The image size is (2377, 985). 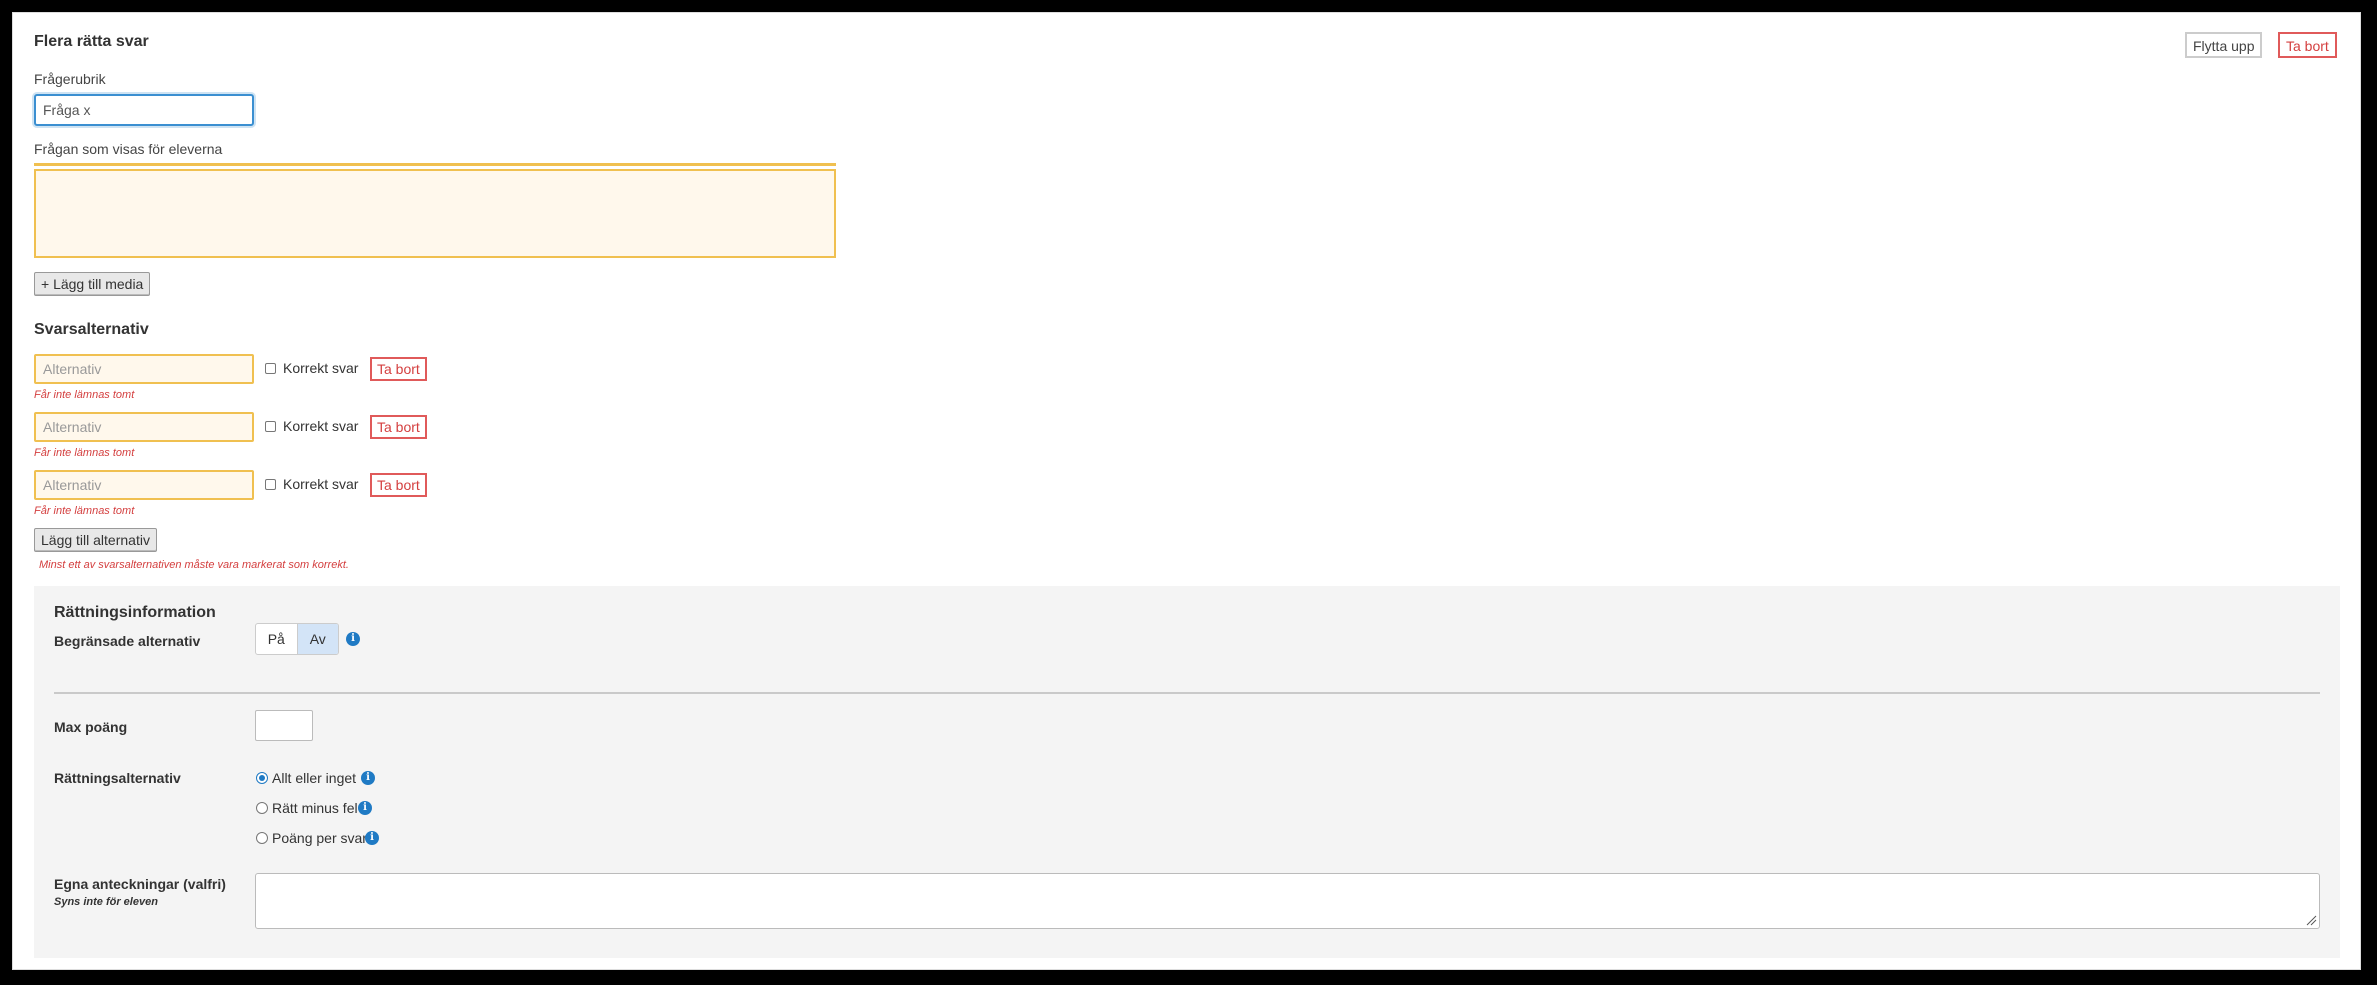 I want to click on notes-label: Egna anteckningar (valfri), so click(x=140, y=884).